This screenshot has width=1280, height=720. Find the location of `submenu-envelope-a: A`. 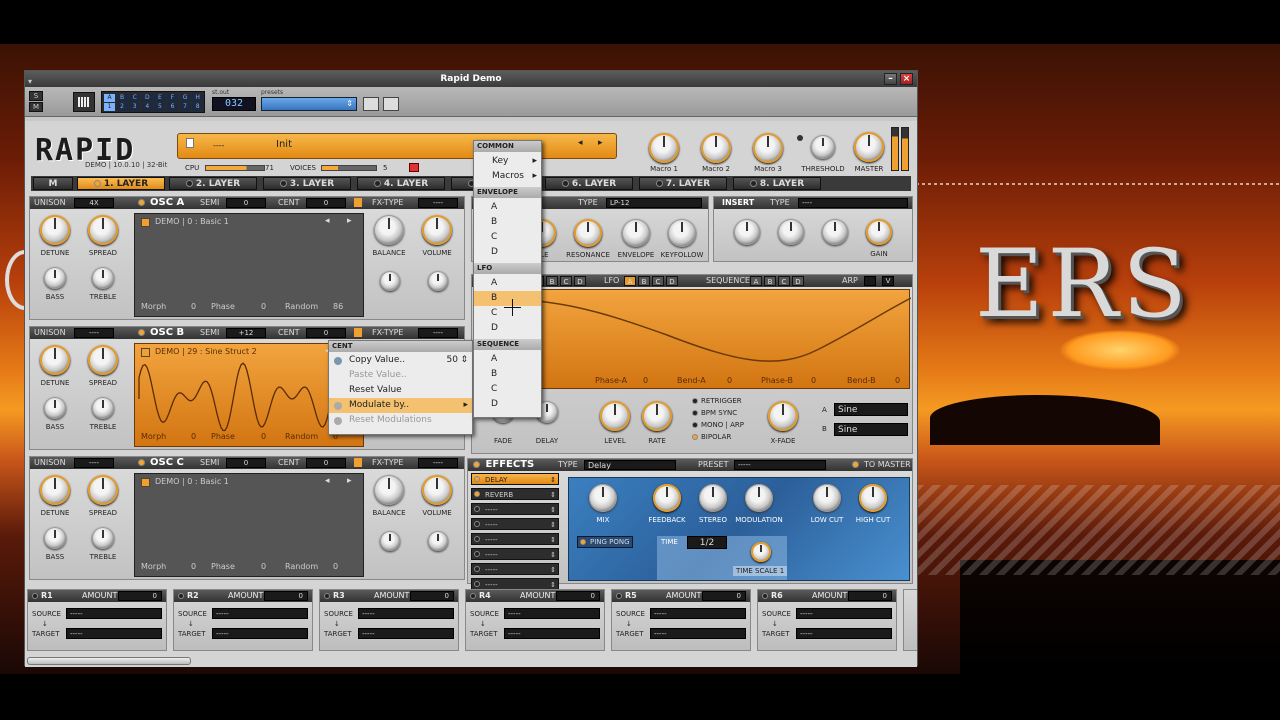

submenu-envelope-a: A is located at coordinates (507, 207).